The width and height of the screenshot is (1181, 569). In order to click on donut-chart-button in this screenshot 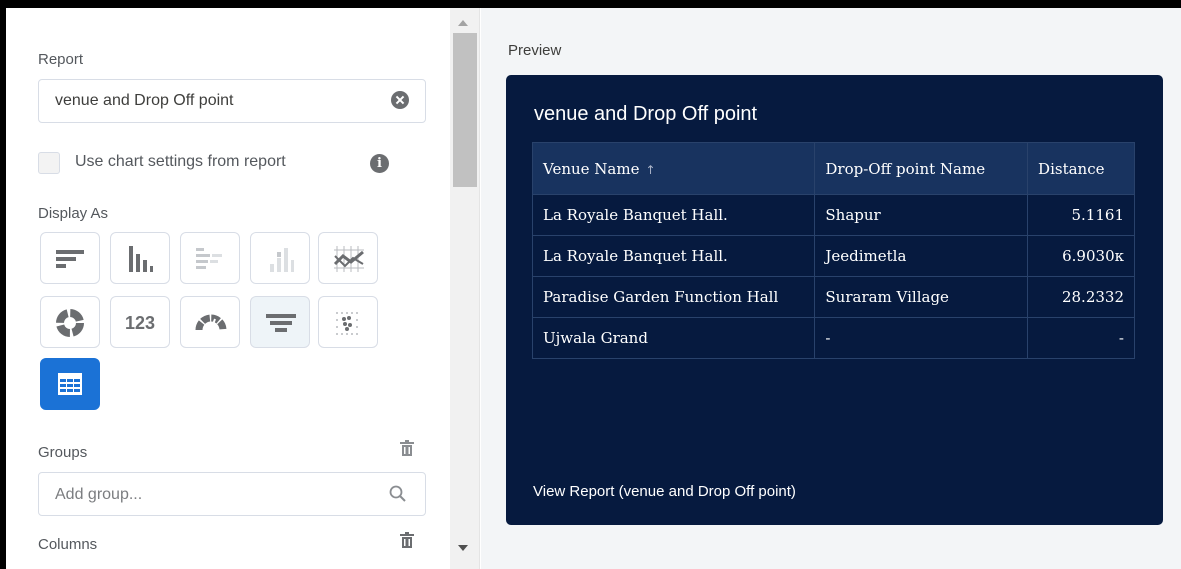, I will do `click(70, 322)`.